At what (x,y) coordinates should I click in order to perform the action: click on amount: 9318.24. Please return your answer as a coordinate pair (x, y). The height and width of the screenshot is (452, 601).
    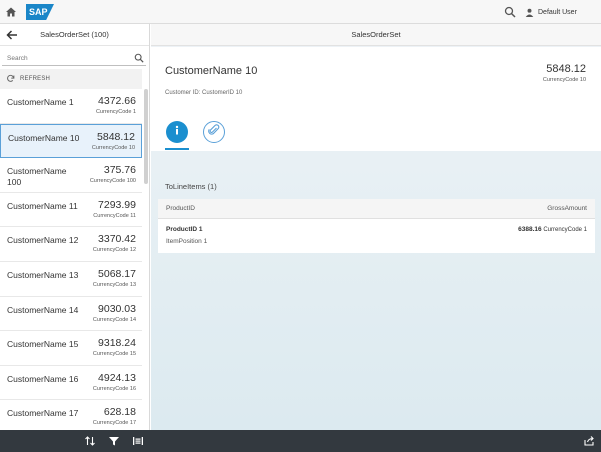
    Looking at the image, I should click on (117, 343).